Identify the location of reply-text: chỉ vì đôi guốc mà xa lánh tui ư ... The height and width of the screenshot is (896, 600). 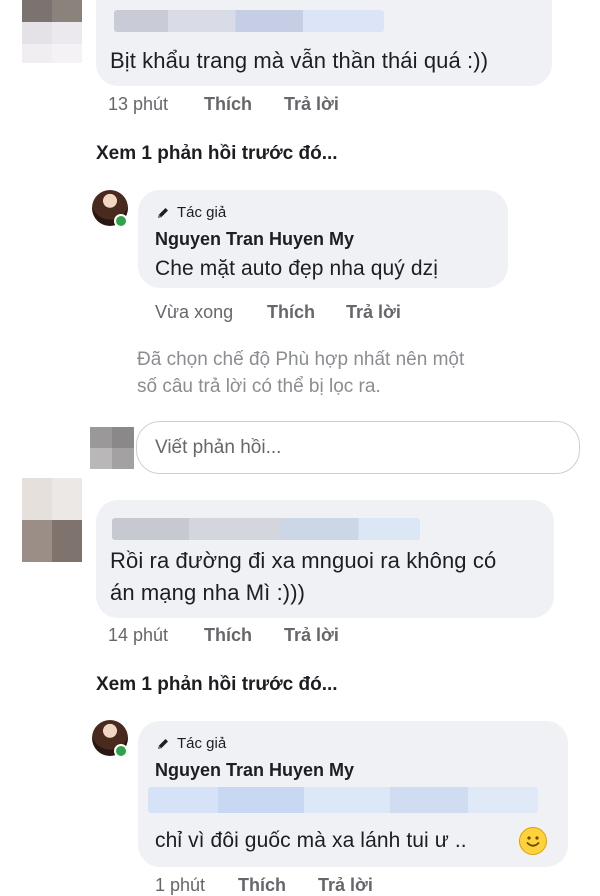
(311, 840).